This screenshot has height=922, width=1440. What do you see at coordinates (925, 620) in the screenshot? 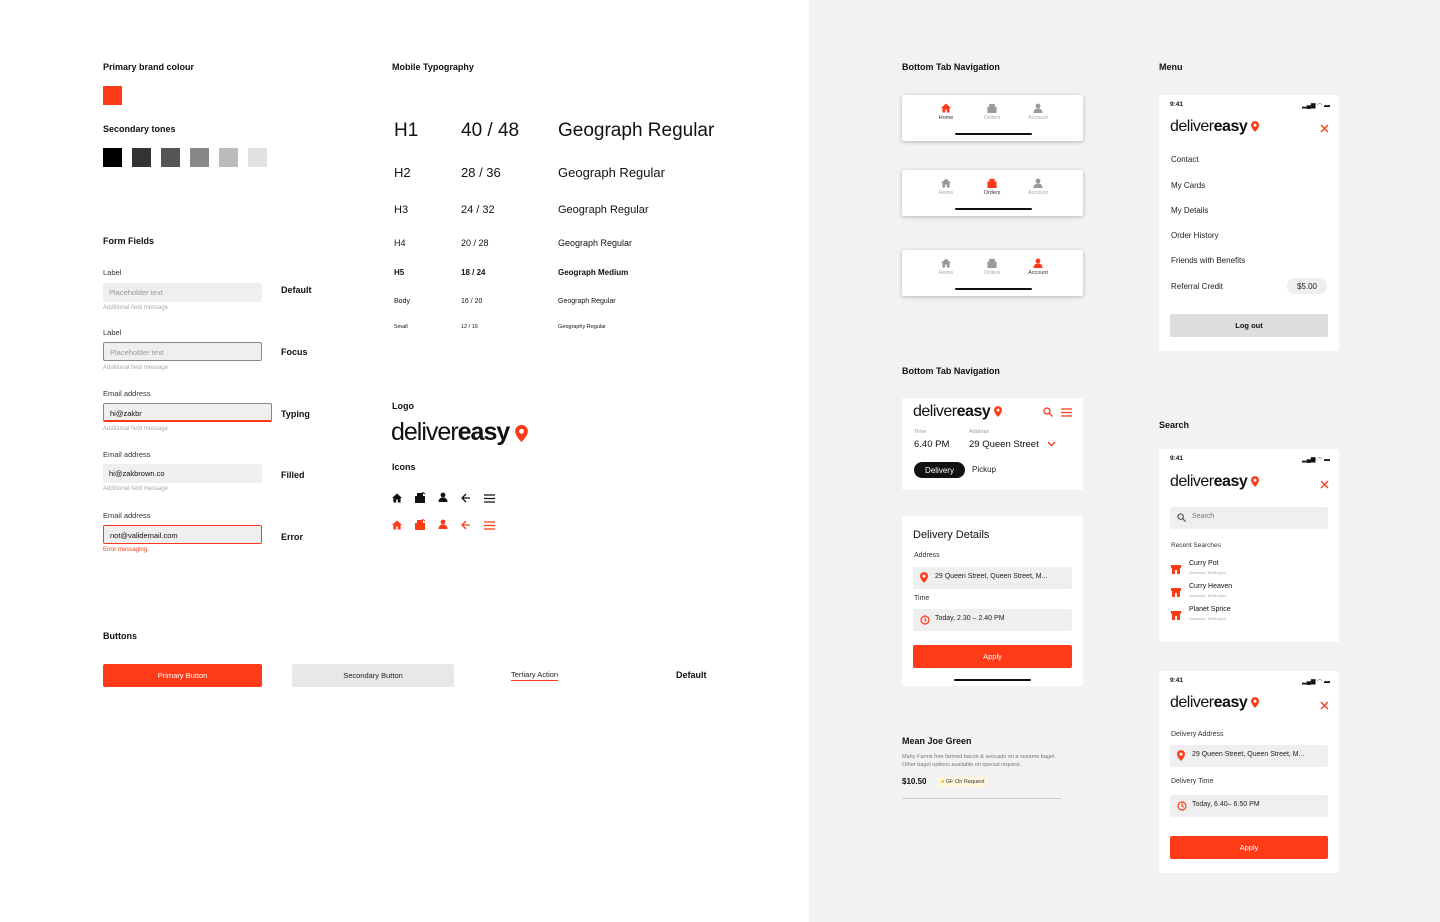
I see `clock-icon` at bounding box center [925, 620].